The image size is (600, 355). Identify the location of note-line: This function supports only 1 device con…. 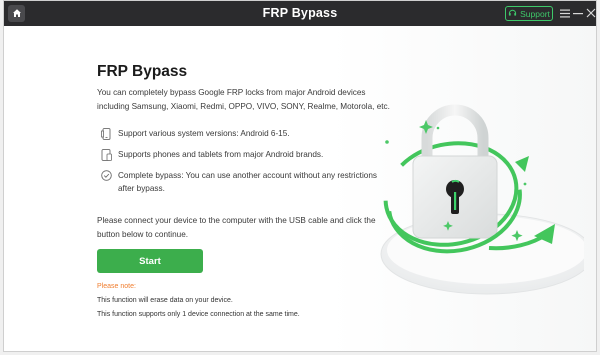
(198, 314).